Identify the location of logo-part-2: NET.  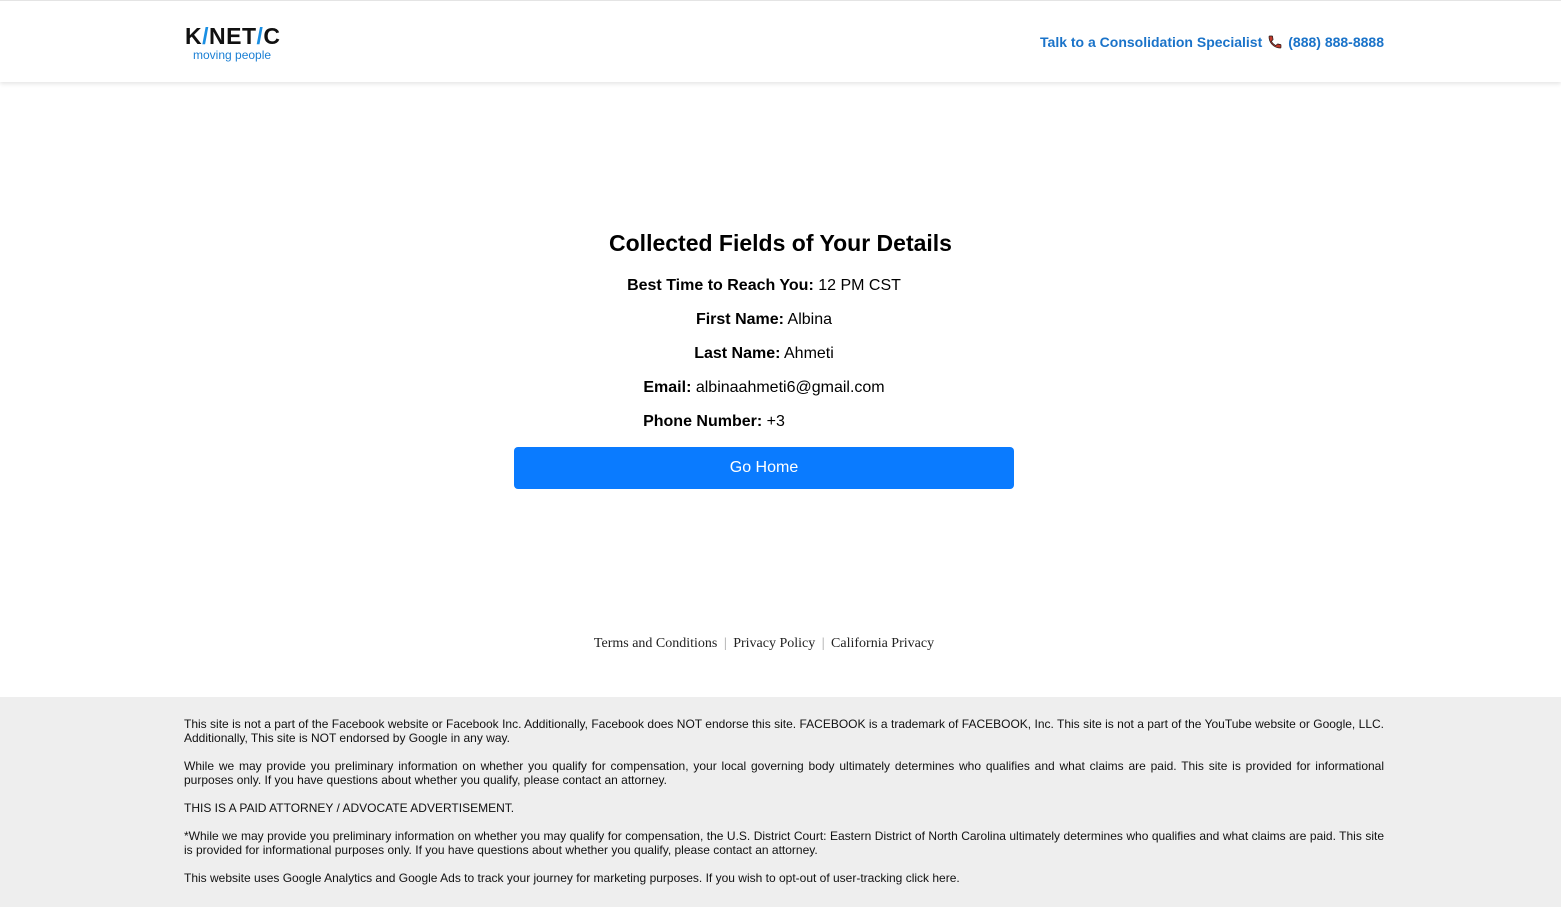
(233, 36).